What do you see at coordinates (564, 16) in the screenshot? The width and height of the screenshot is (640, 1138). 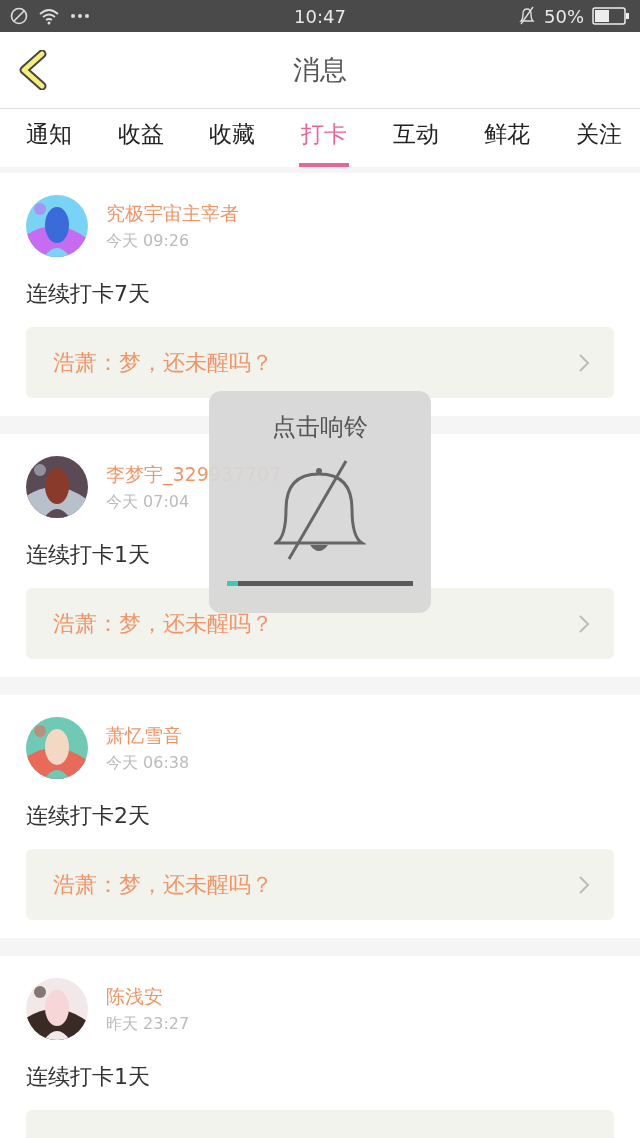 I see `battery-percent: 50%` at bounding box center [564, 16].